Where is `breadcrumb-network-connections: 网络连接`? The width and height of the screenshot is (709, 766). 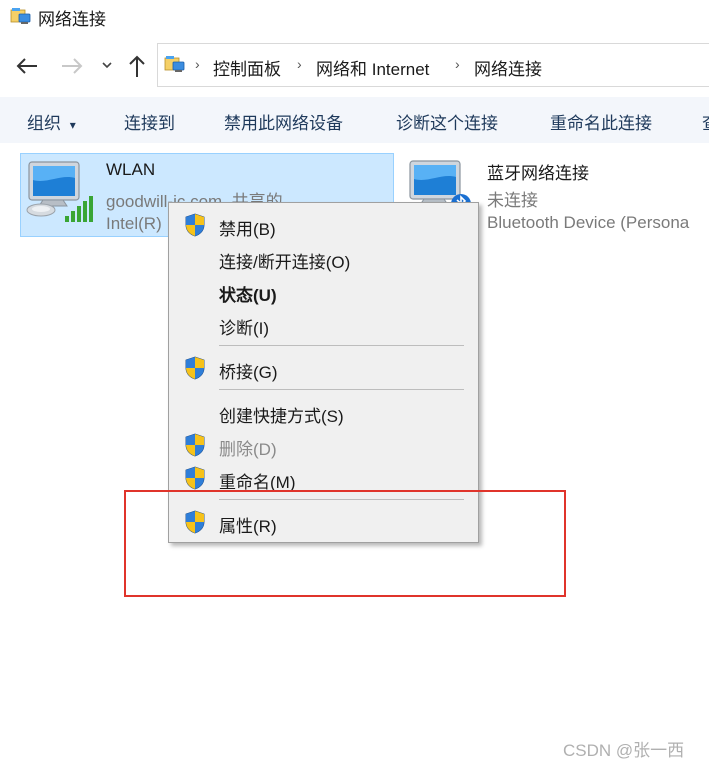 breadcrumb-network-connections: 网络连接 is located at coordinates (508, 67).